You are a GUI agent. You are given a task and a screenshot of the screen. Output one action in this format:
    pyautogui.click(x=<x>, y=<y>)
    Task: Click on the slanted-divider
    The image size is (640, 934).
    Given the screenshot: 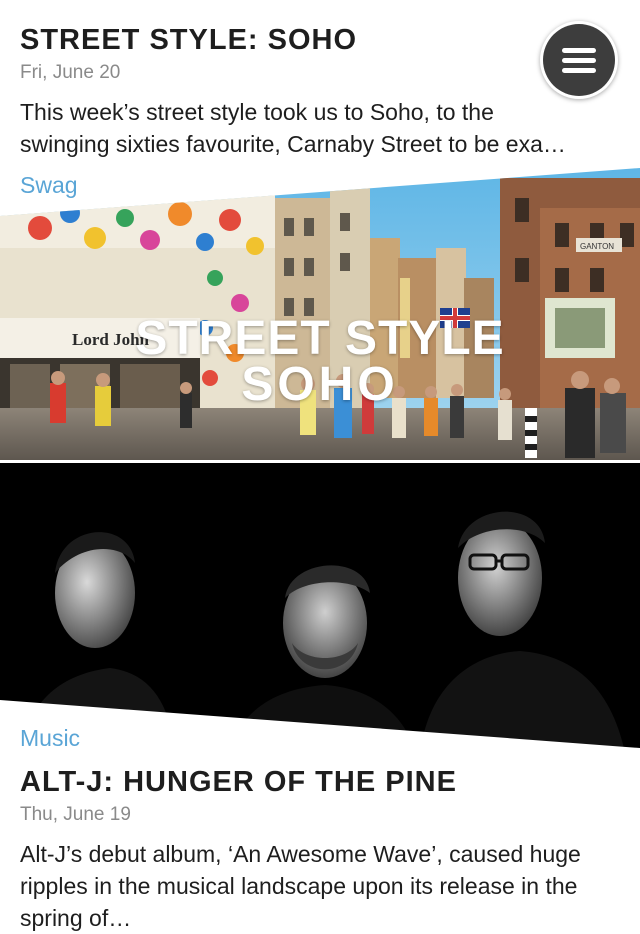 What is the action you would take?
    pyautogui.click(x=320, y=730)
    